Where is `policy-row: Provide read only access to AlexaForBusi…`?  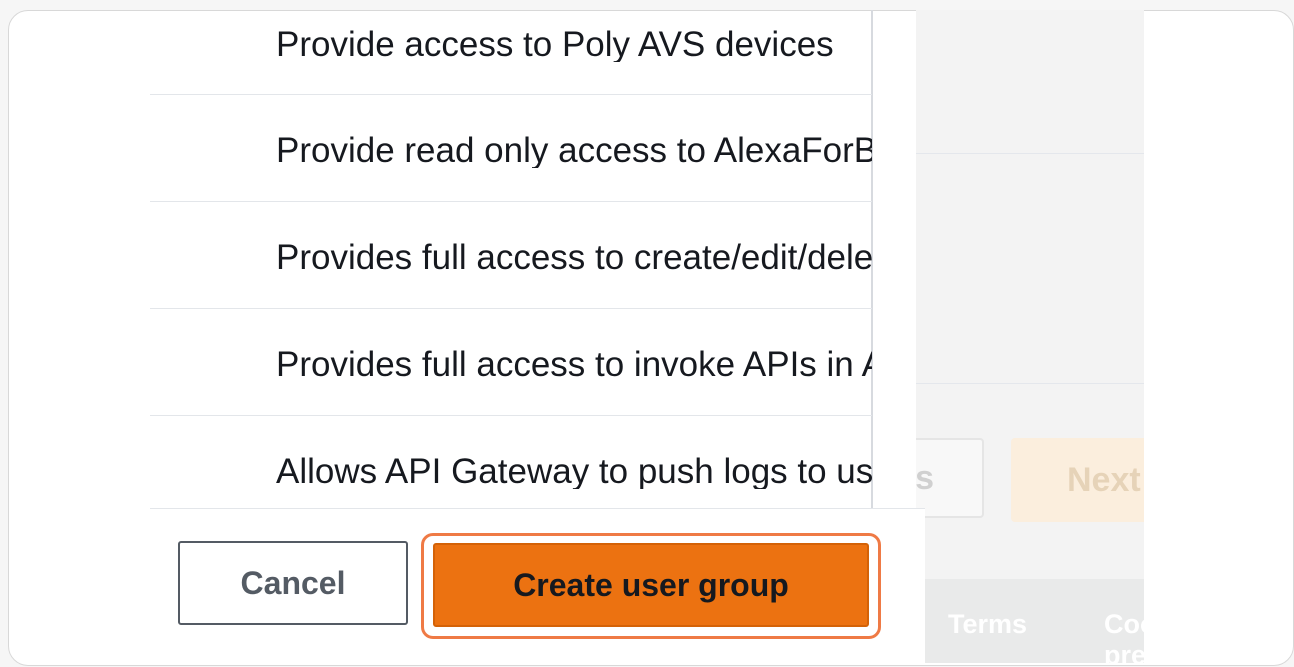 policy-row: Provide read only access to AlexaForBusi… is located at coordinates (511, 148).